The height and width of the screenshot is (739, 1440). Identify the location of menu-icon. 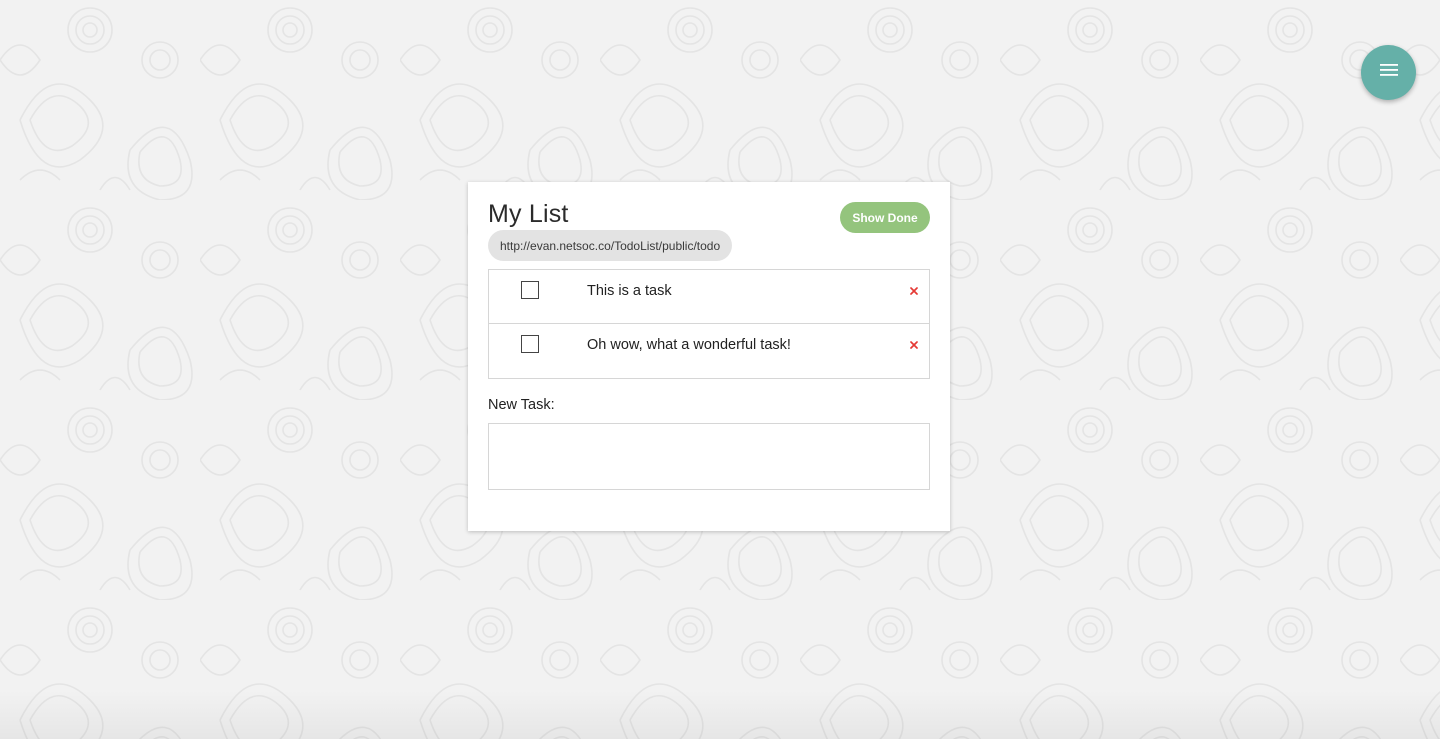
(1389, 72).